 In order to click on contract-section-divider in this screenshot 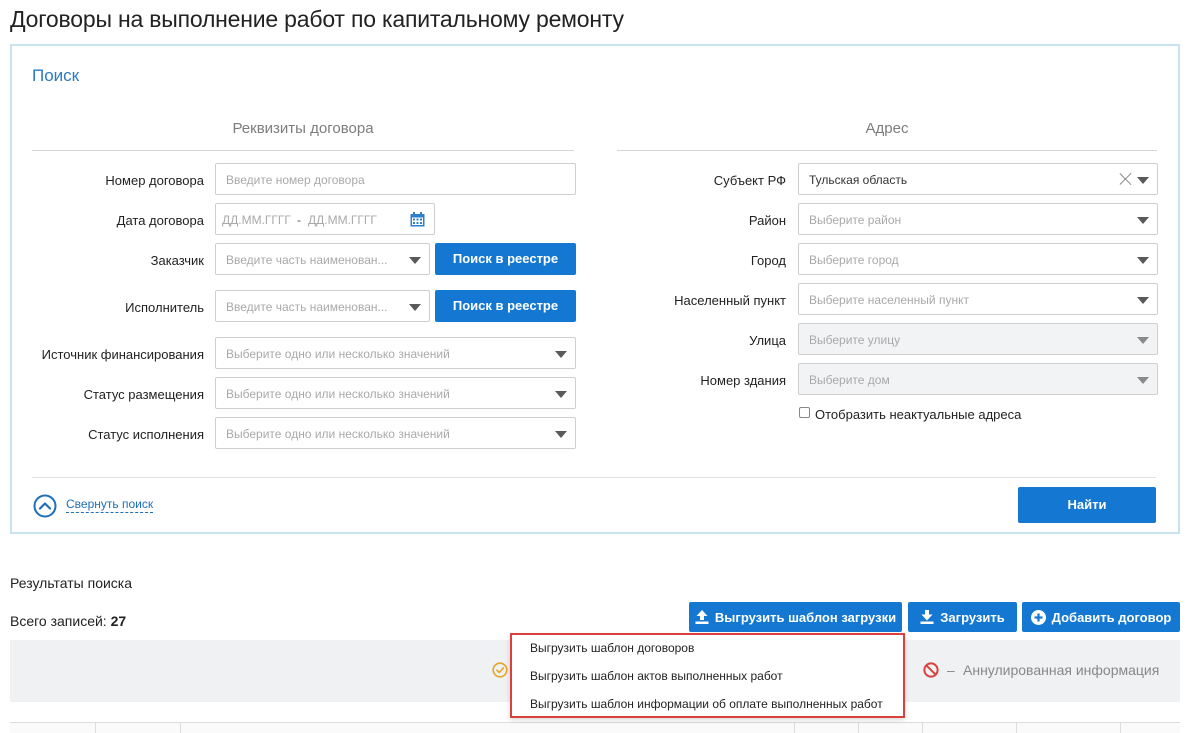, I will do `click(303, 150)`.